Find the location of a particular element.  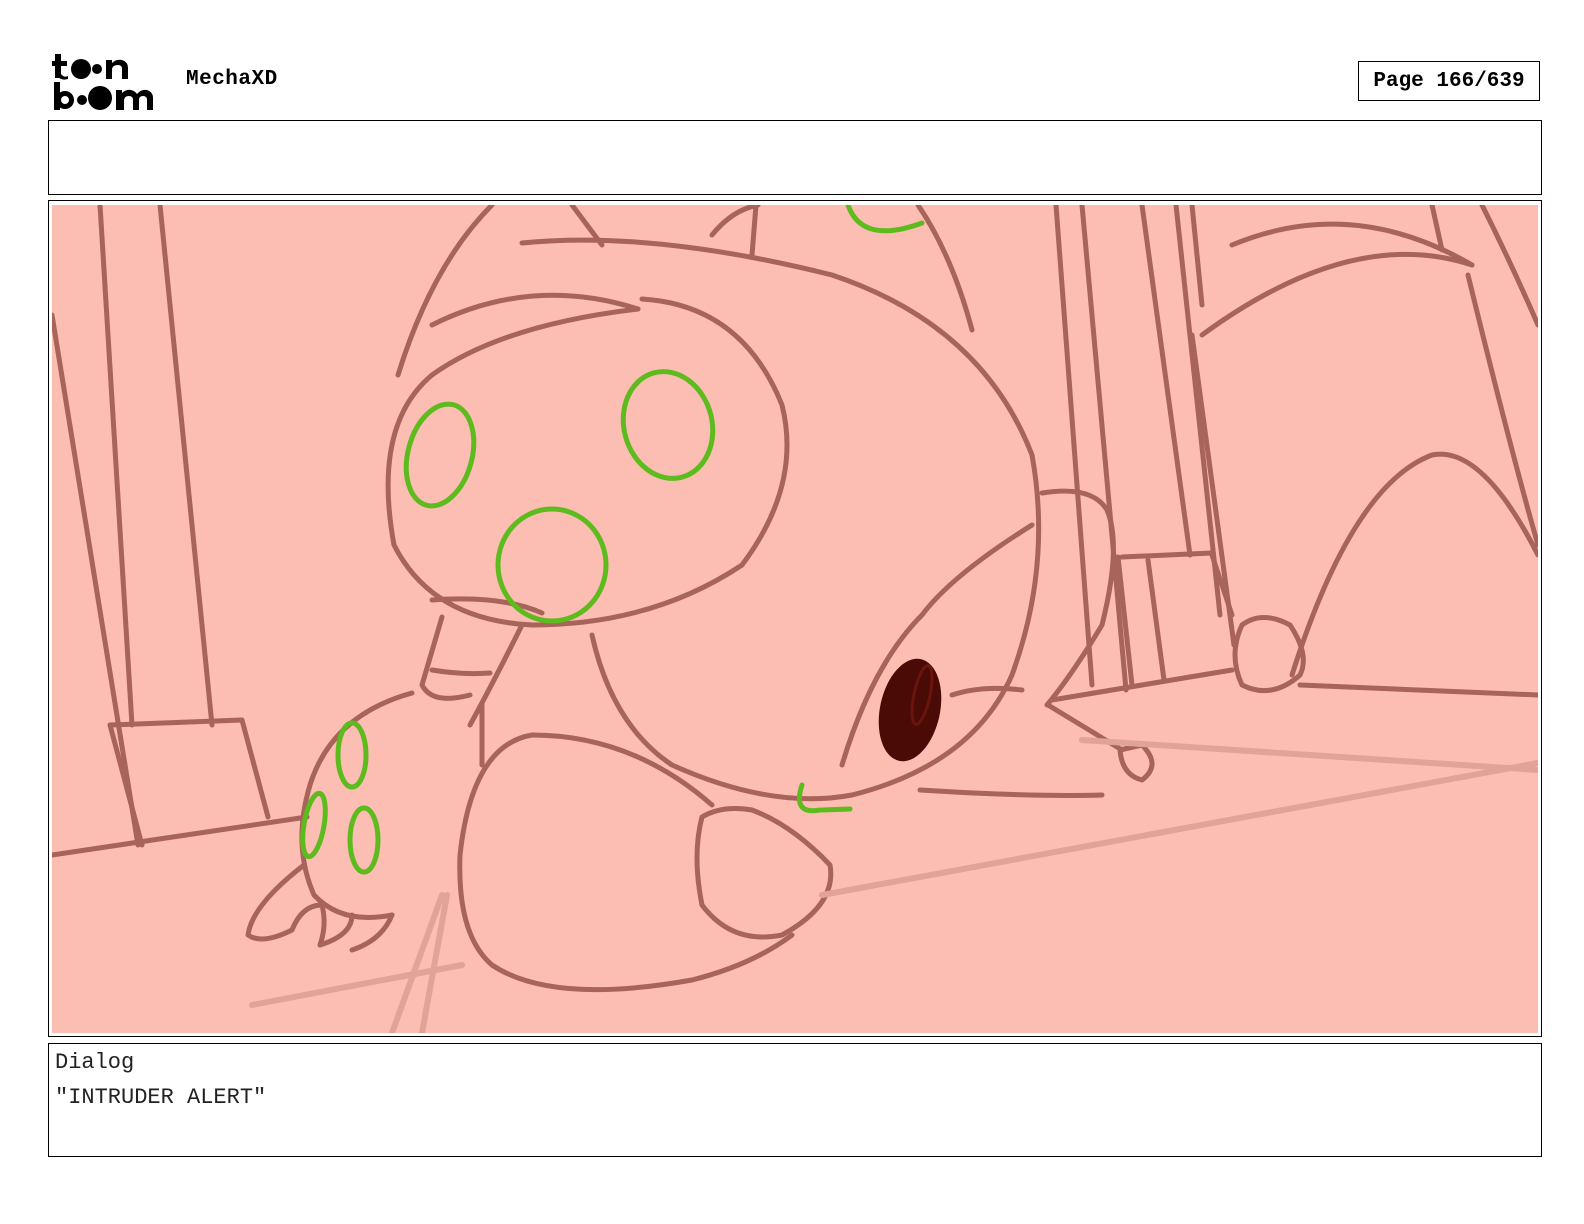

dialog-panel: Dialog "INTRUDER ALERT" is located at coordinates (795, 1100).